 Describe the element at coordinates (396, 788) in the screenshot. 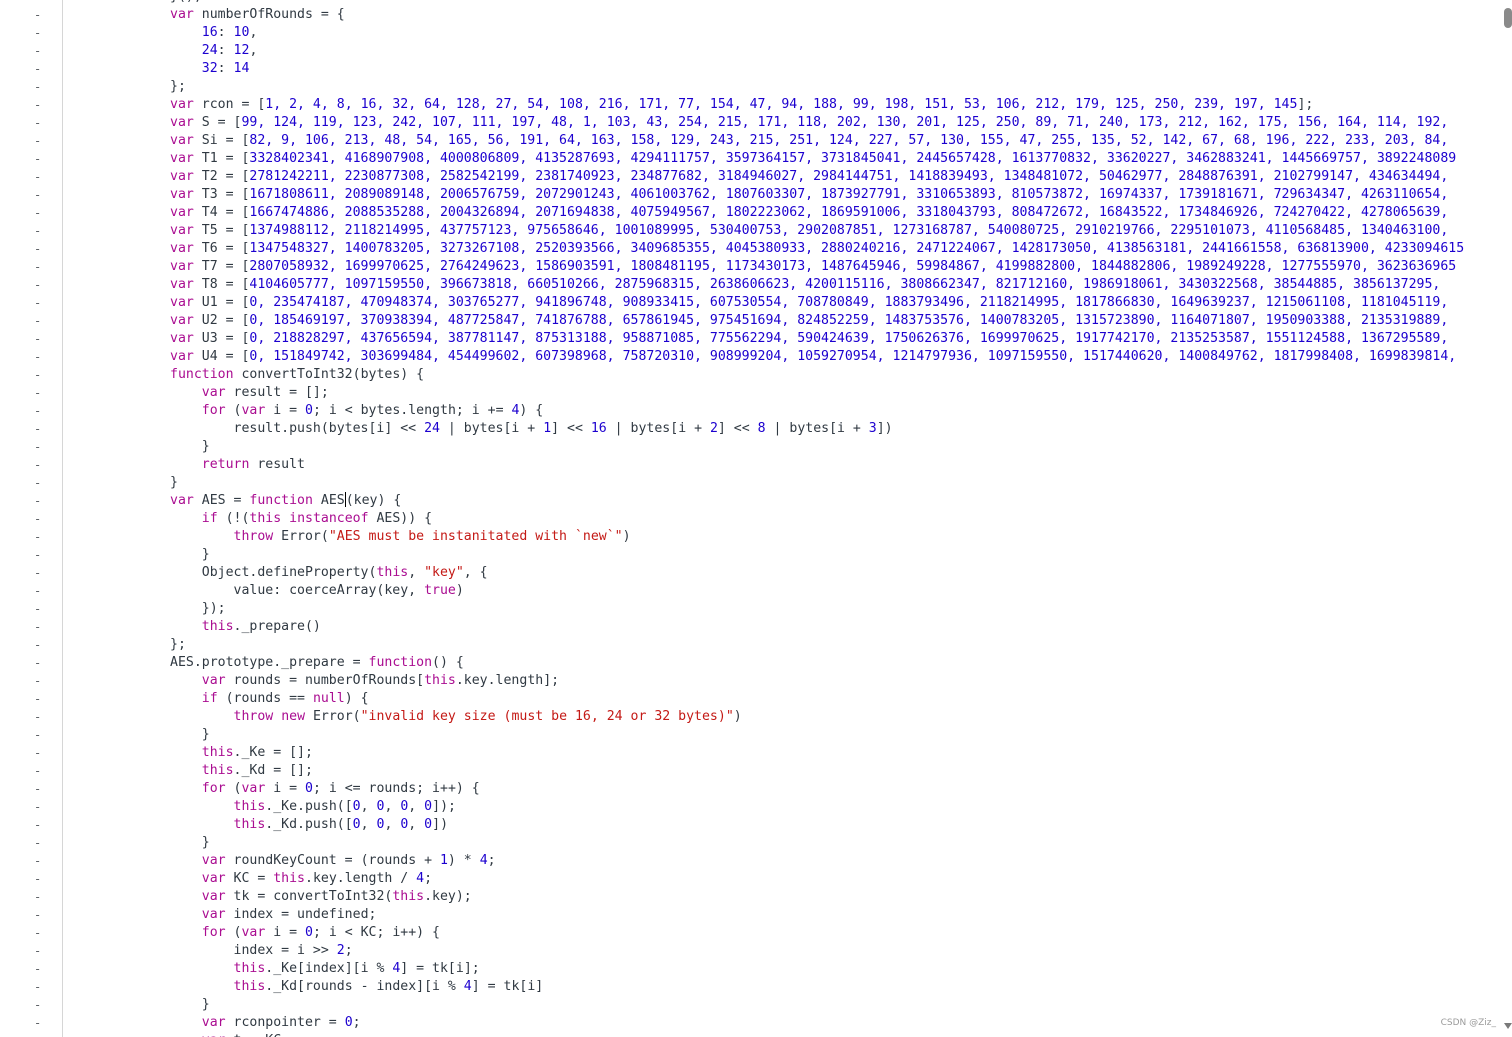

I see `code-token: ; i <= rounds; i++) {` at that location.